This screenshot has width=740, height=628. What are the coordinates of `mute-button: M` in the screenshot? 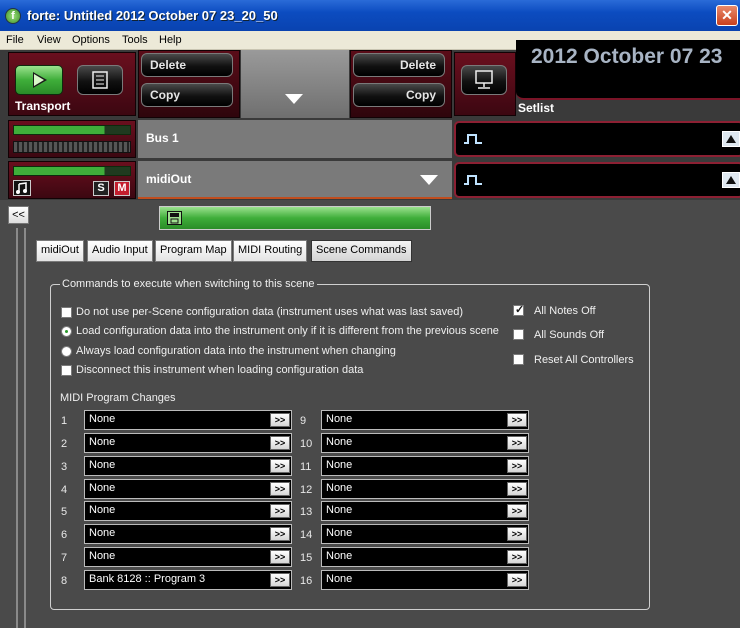 It's located at (122, 188).